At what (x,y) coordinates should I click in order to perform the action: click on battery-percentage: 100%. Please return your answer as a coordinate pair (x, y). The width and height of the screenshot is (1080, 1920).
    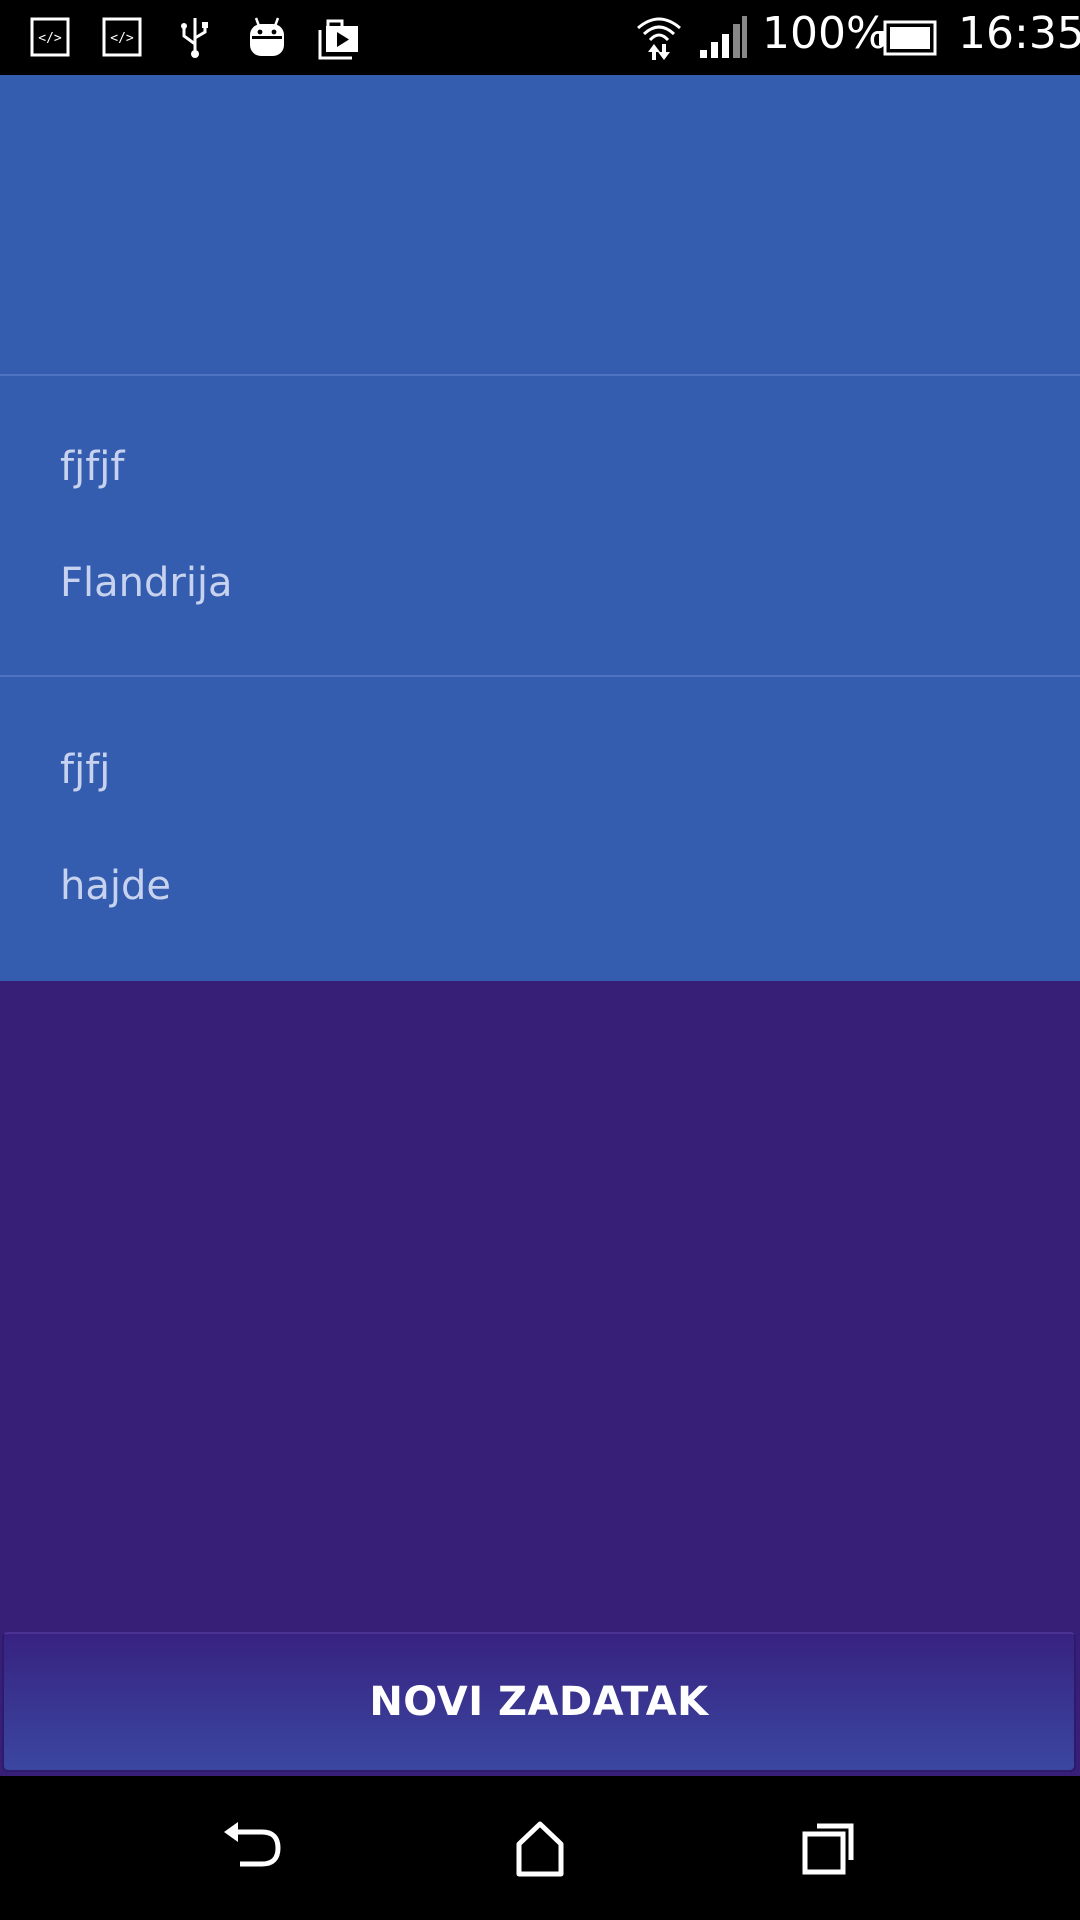
    Looking at the image, I should click on (825, 33).